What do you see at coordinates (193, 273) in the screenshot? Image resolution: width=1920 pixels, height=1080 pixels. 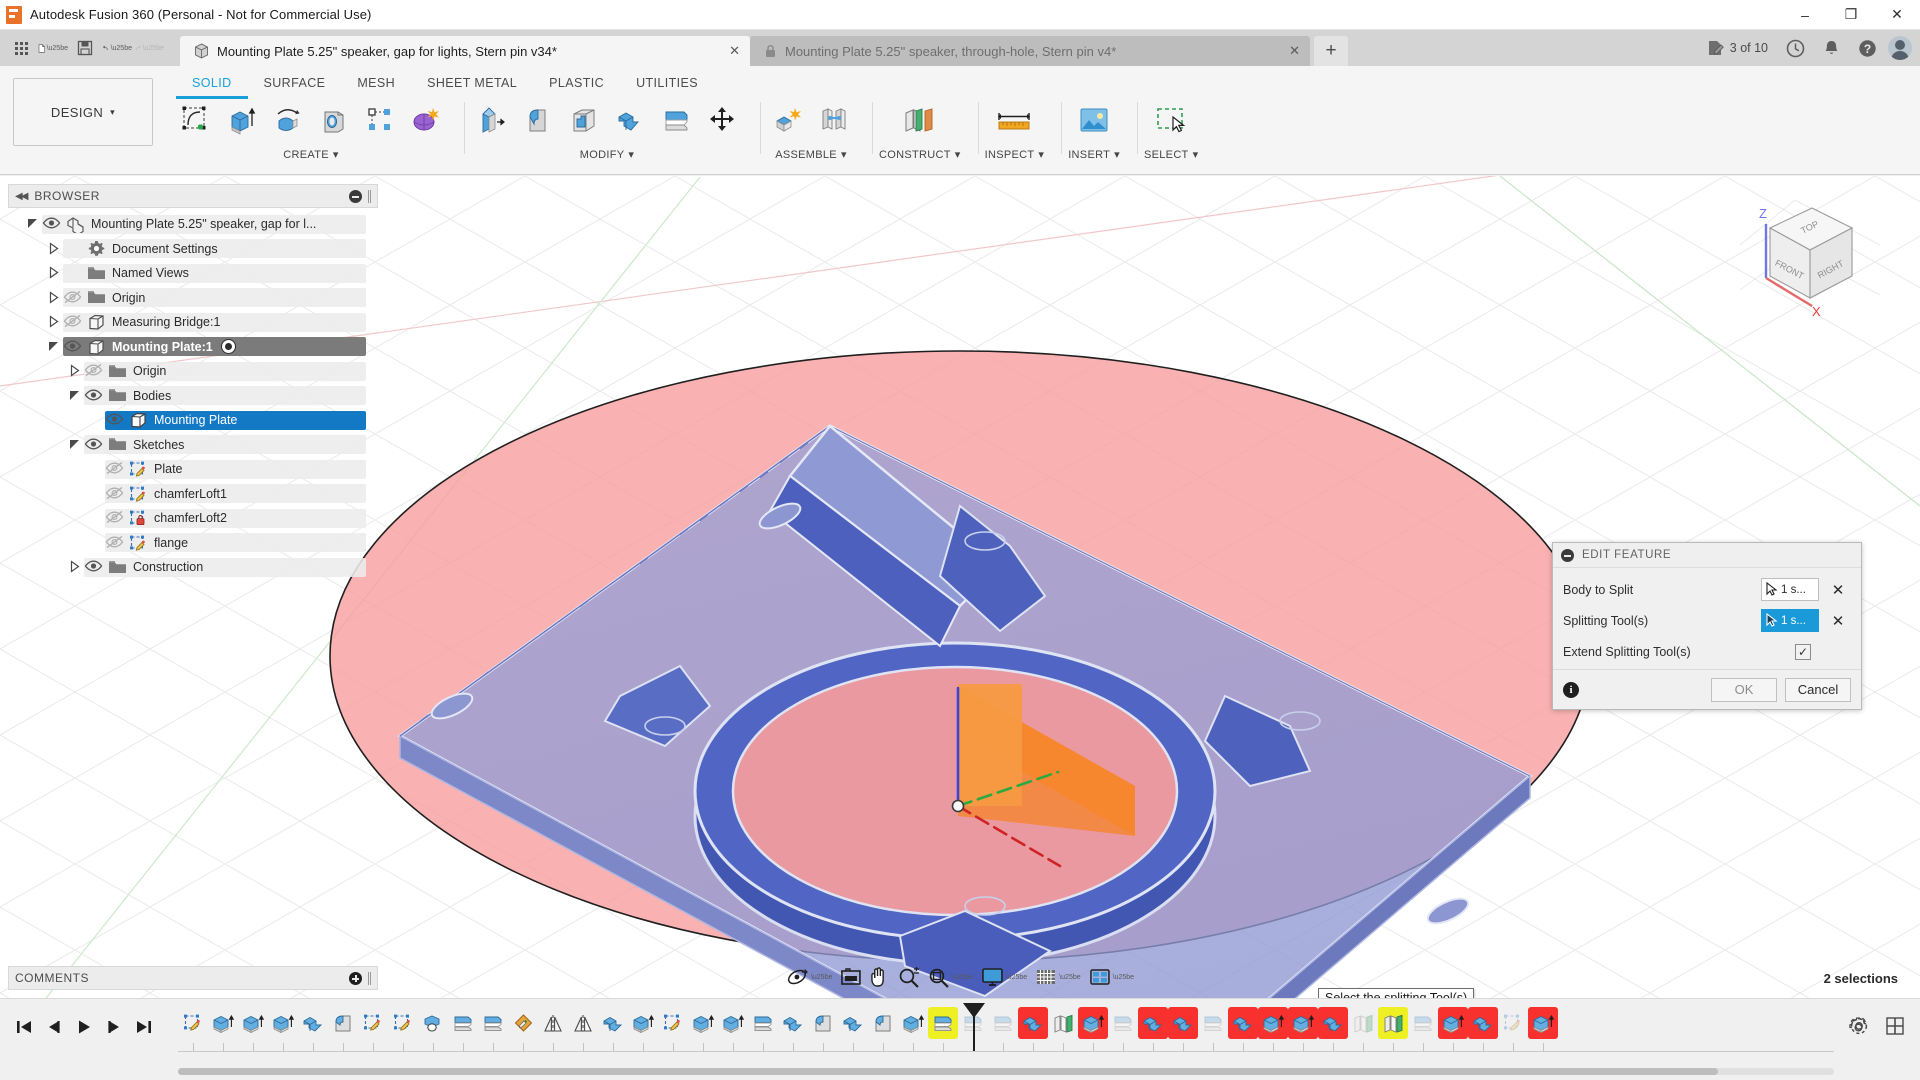 I see `browser-tree-item: Named Views` at bounding box center [193, 273].